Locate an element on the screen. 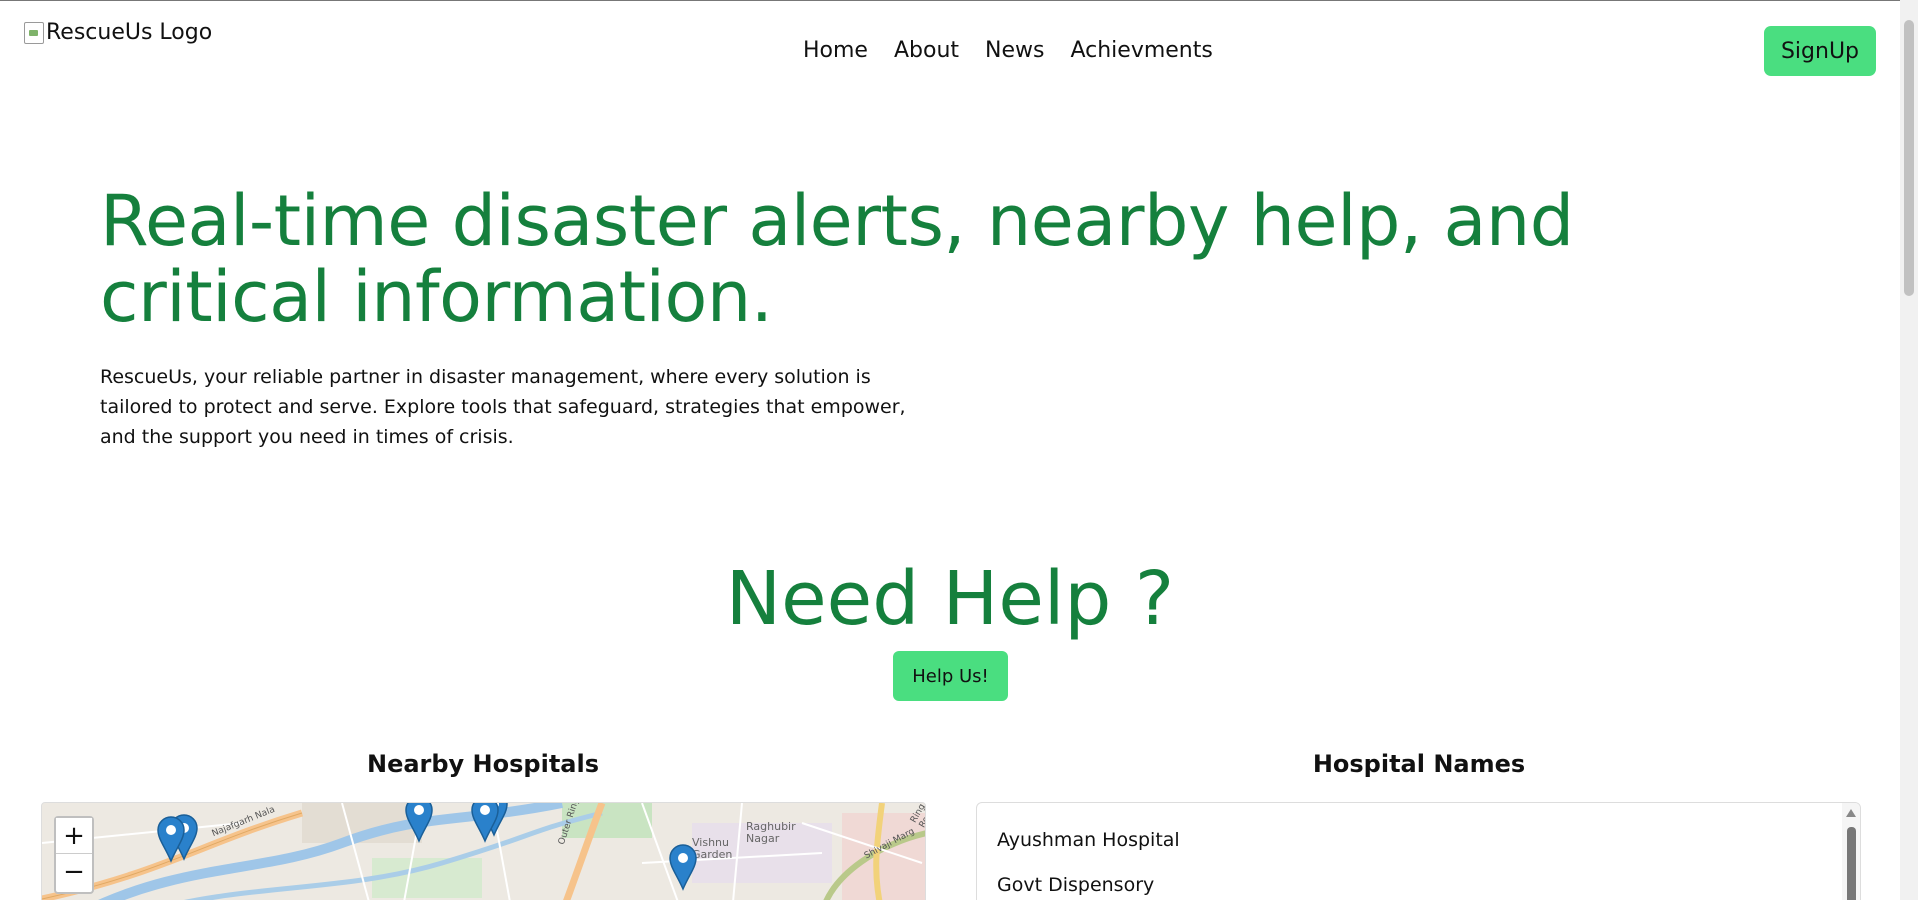  list-scrollbar is located at coordinates (1851, 851).